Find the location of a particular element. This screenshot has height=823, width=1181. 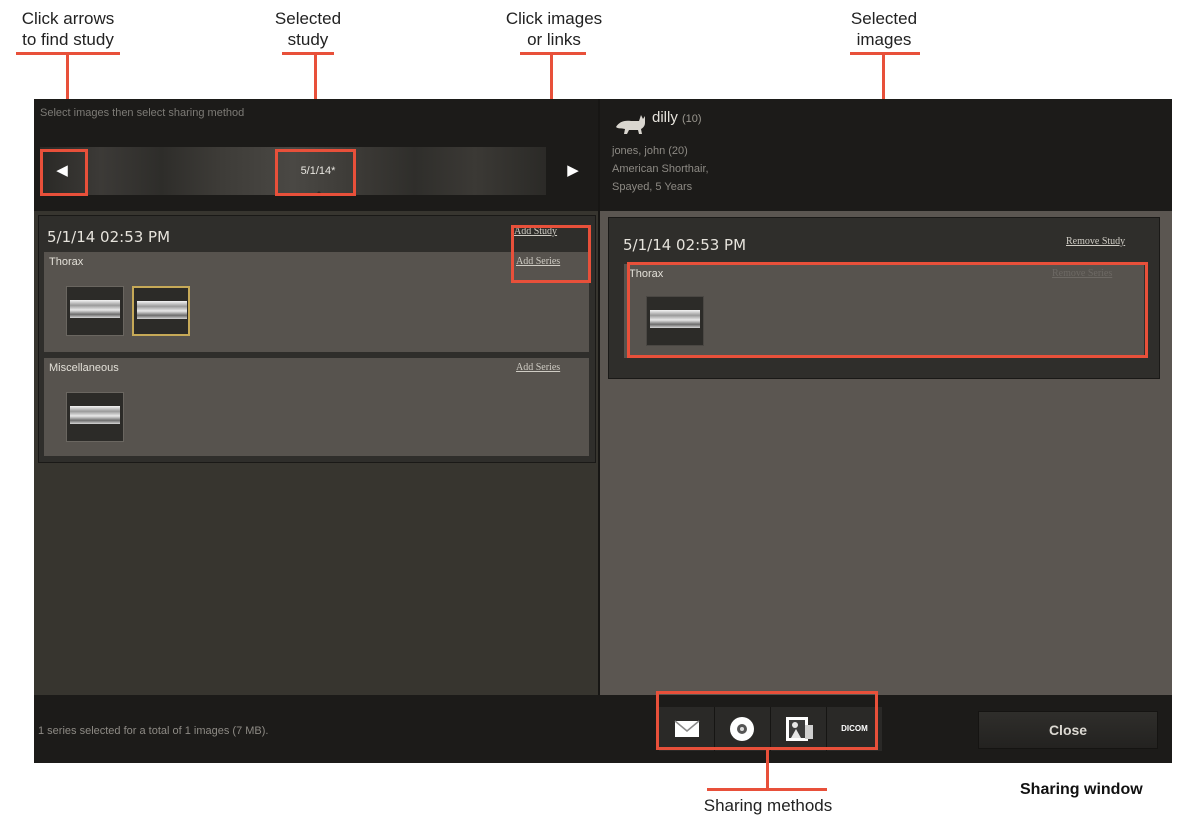

callout-connector is located at coordinates (767, 769).